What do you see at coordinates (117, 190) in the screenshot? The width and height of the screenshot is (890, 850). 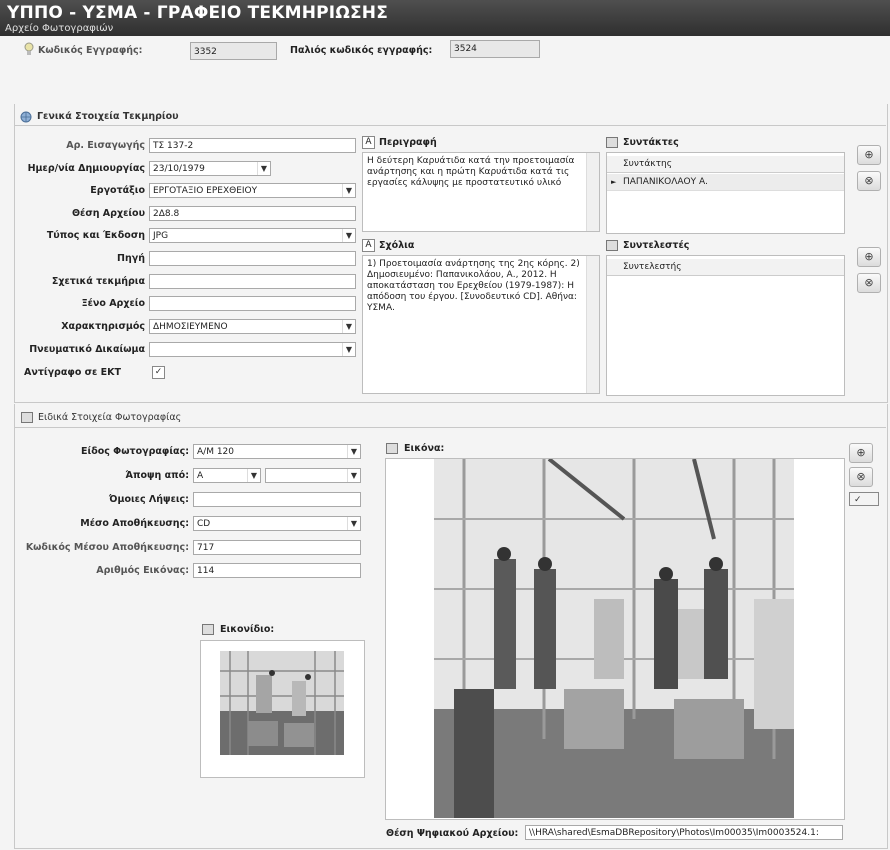 I see `workshop-label: Εργοτάξιο` at bounding box center [117, 190].